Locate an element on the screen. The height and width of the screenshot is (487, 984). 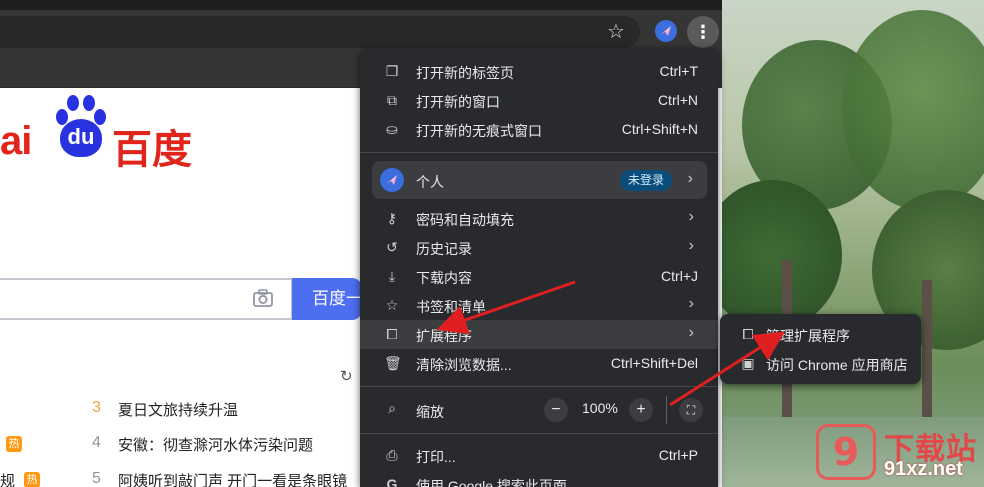
menu-item-manage-extensions: ⧠ 管理扩展程序 is located at coordinates (820, 334).